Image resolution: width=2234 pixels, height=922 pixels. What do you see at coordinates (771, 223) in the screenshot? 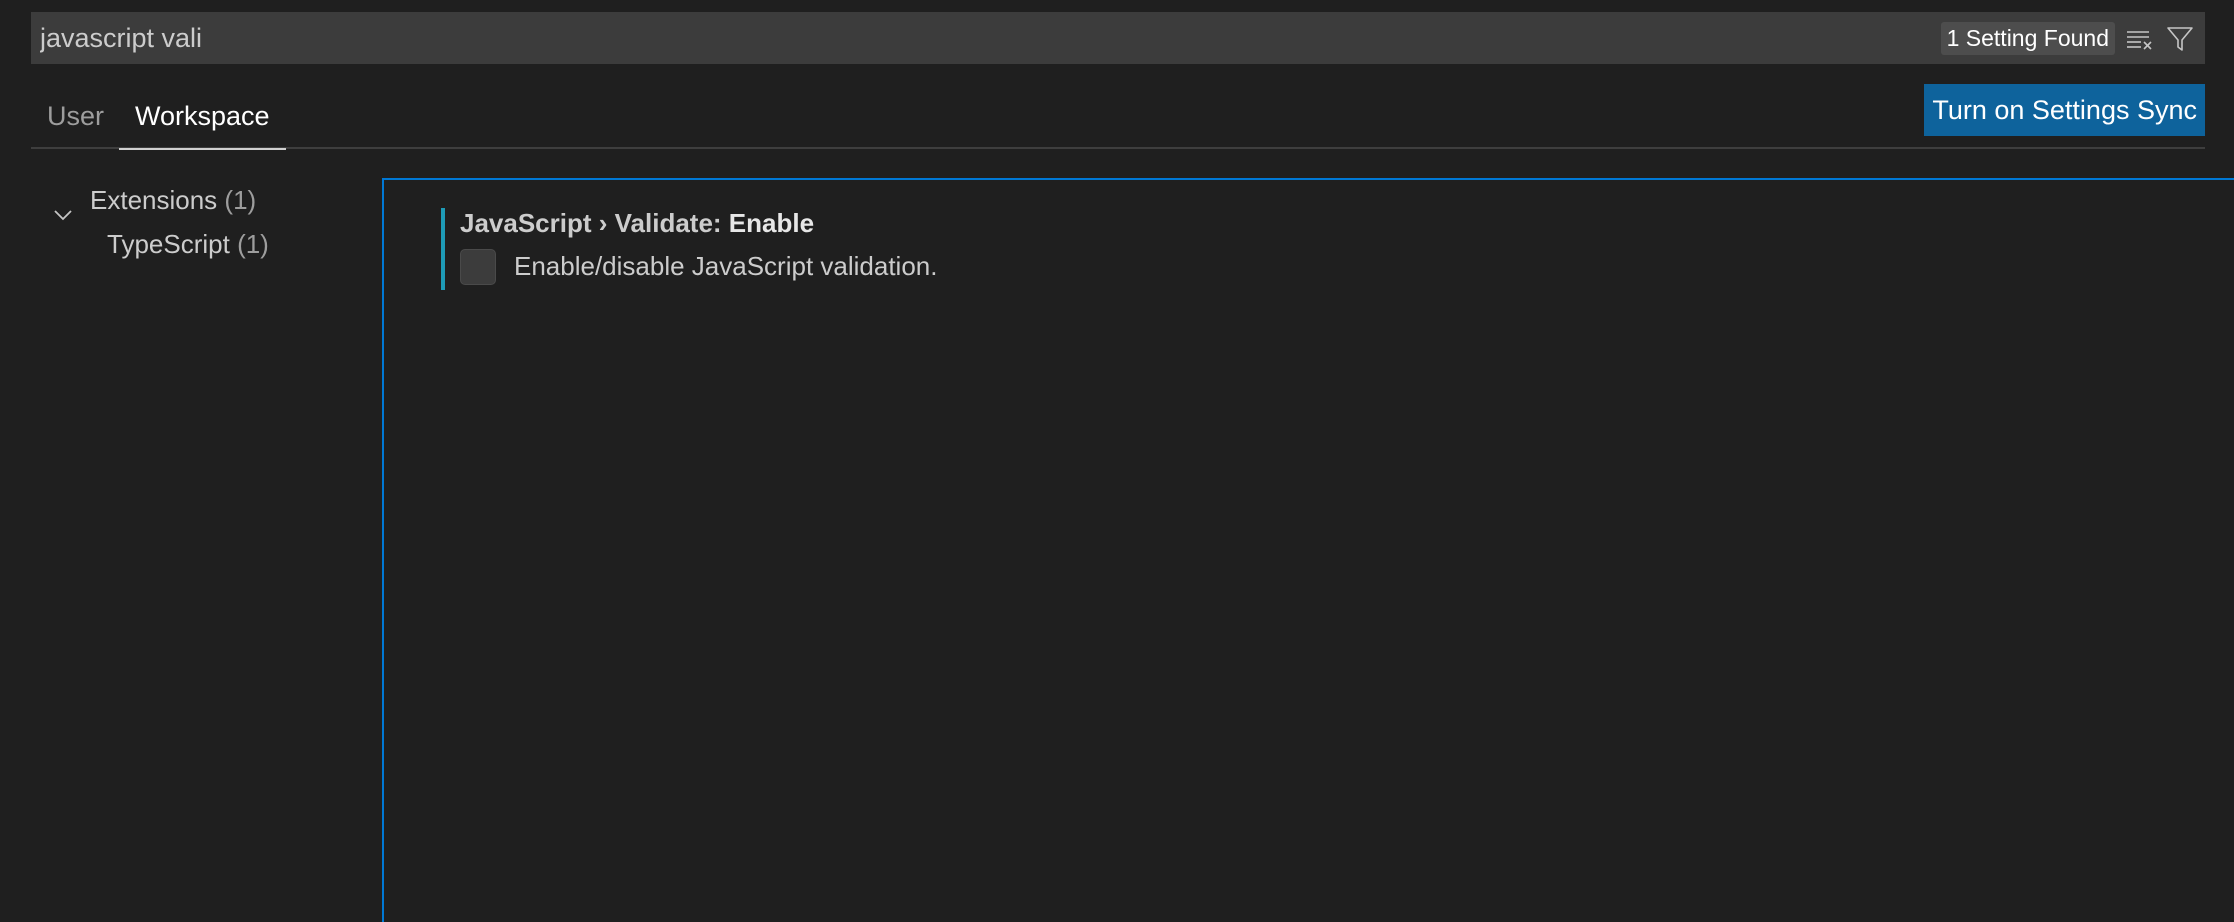
I see `setting-key: Enable` at bounding box center [771, 223].